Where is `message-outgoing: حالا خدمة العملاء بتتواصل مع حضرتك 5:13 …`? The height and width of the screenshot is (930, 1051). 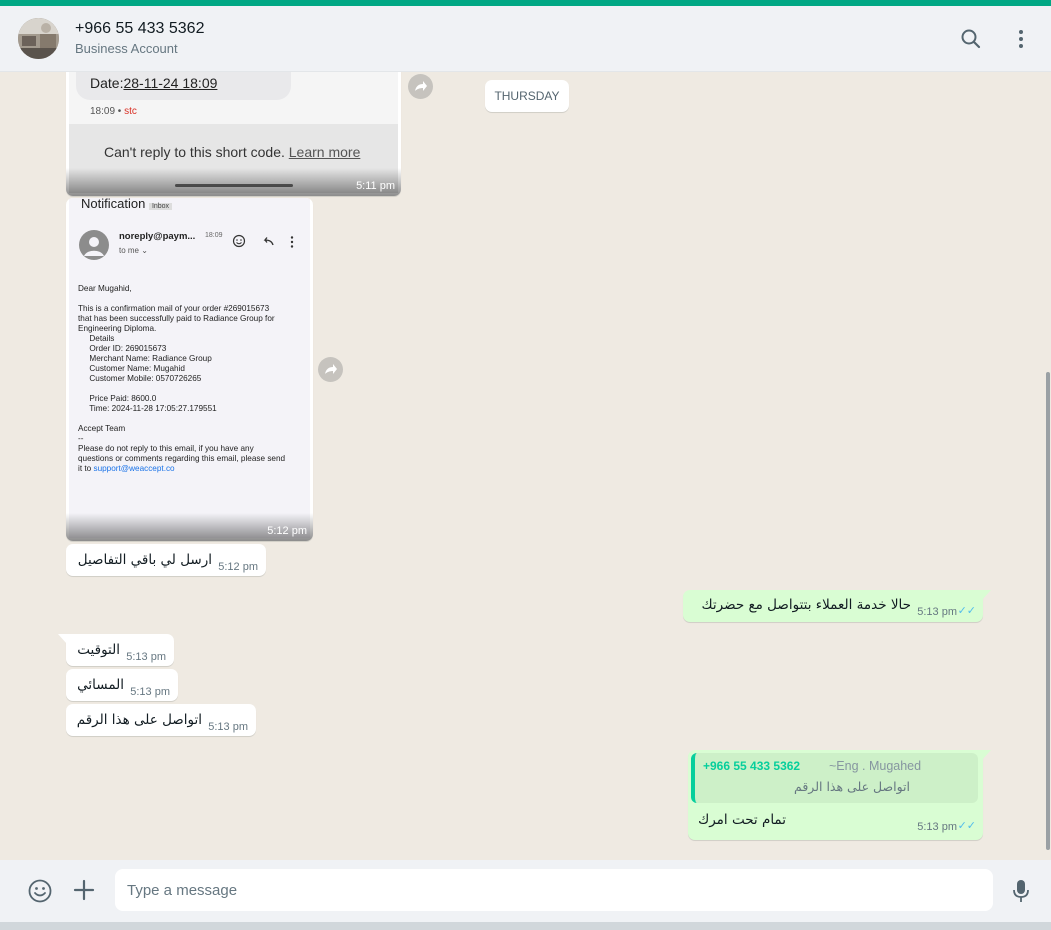 message-outgoing: حالا خدمة العملاء بتتواصل مع حضرتك 5:13 … is located at coordinates (833, 606).